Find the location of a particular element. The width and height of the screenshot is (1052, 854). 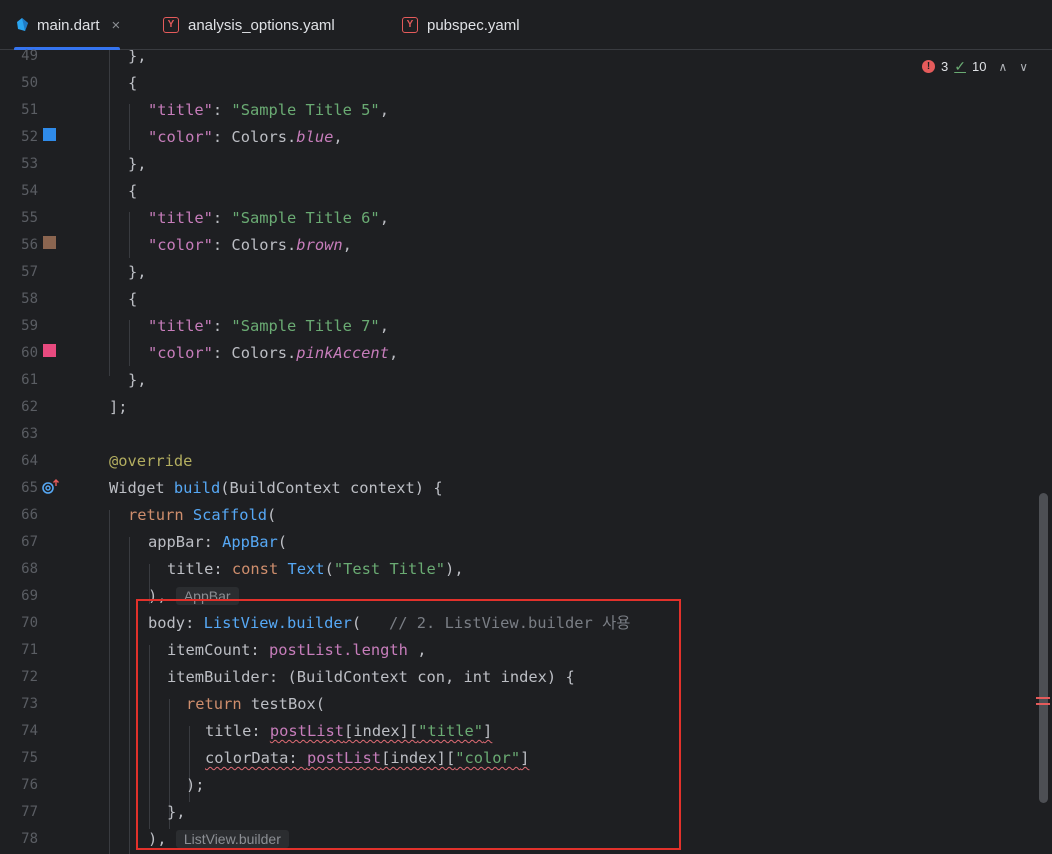

line-number: 77 is located at coordinates (29, 812).